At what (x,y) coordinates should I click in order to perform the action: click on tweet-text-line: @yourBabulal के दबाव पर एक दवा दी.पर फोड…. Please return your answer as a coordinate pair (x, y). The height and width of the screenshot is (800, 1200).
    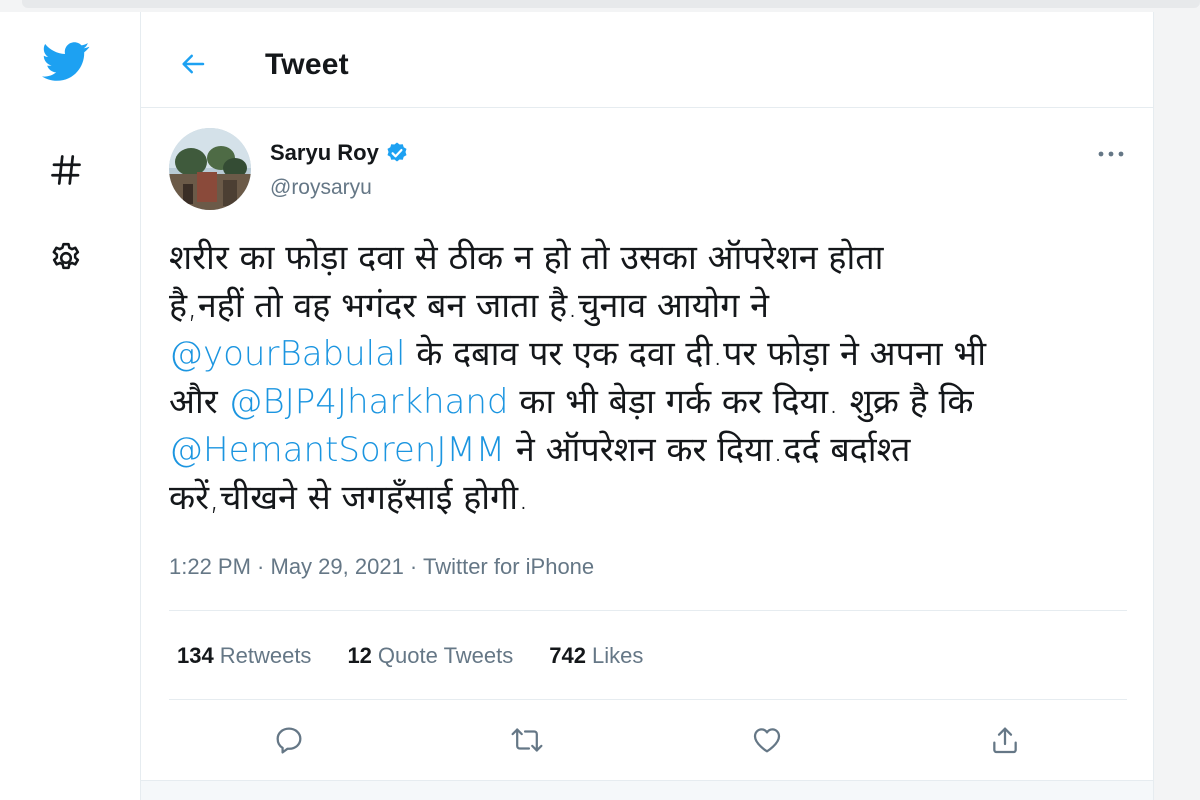
    Looking at the image, I should click on (649, 354).